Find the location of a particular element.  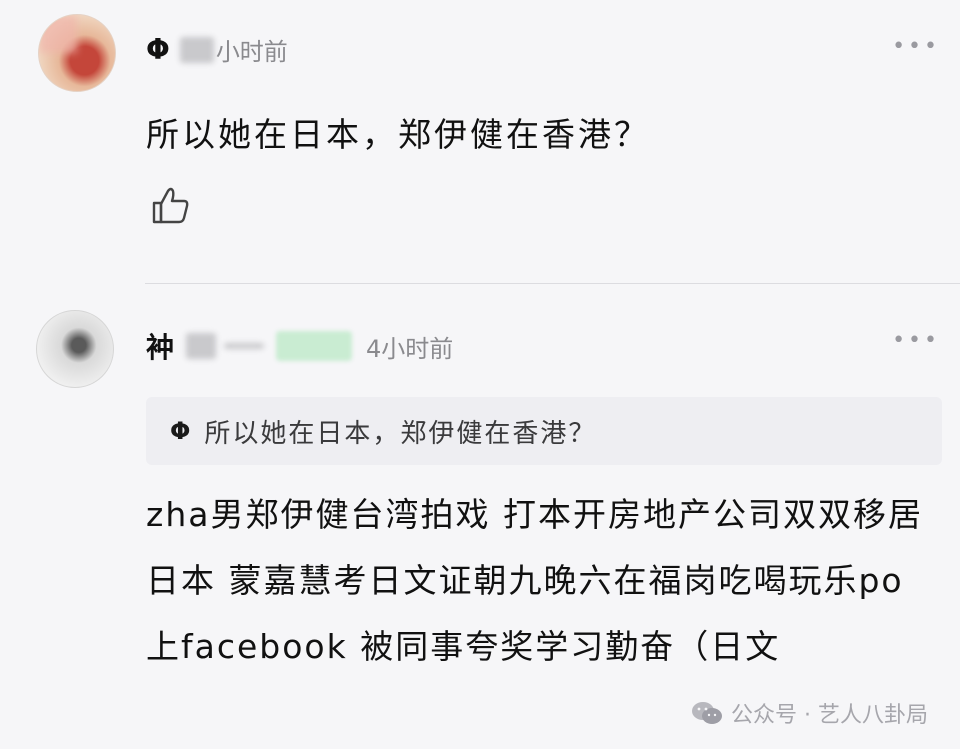

quoted-text: 所以她在日本，郑伊健在香港？ is located at coordinates (400, 433).